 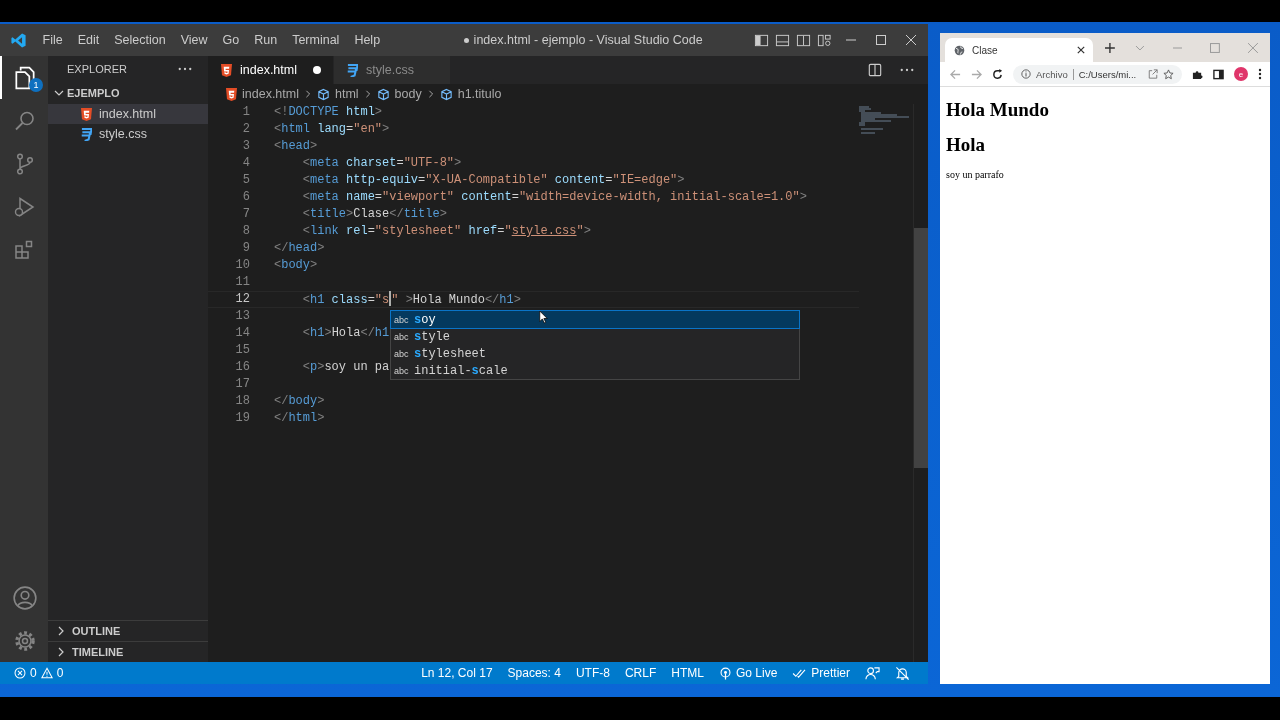 What do you see at coordinates (140, 40) in the screenshot?
I see `menu-item: Selection` at bounding box center [140, 40].